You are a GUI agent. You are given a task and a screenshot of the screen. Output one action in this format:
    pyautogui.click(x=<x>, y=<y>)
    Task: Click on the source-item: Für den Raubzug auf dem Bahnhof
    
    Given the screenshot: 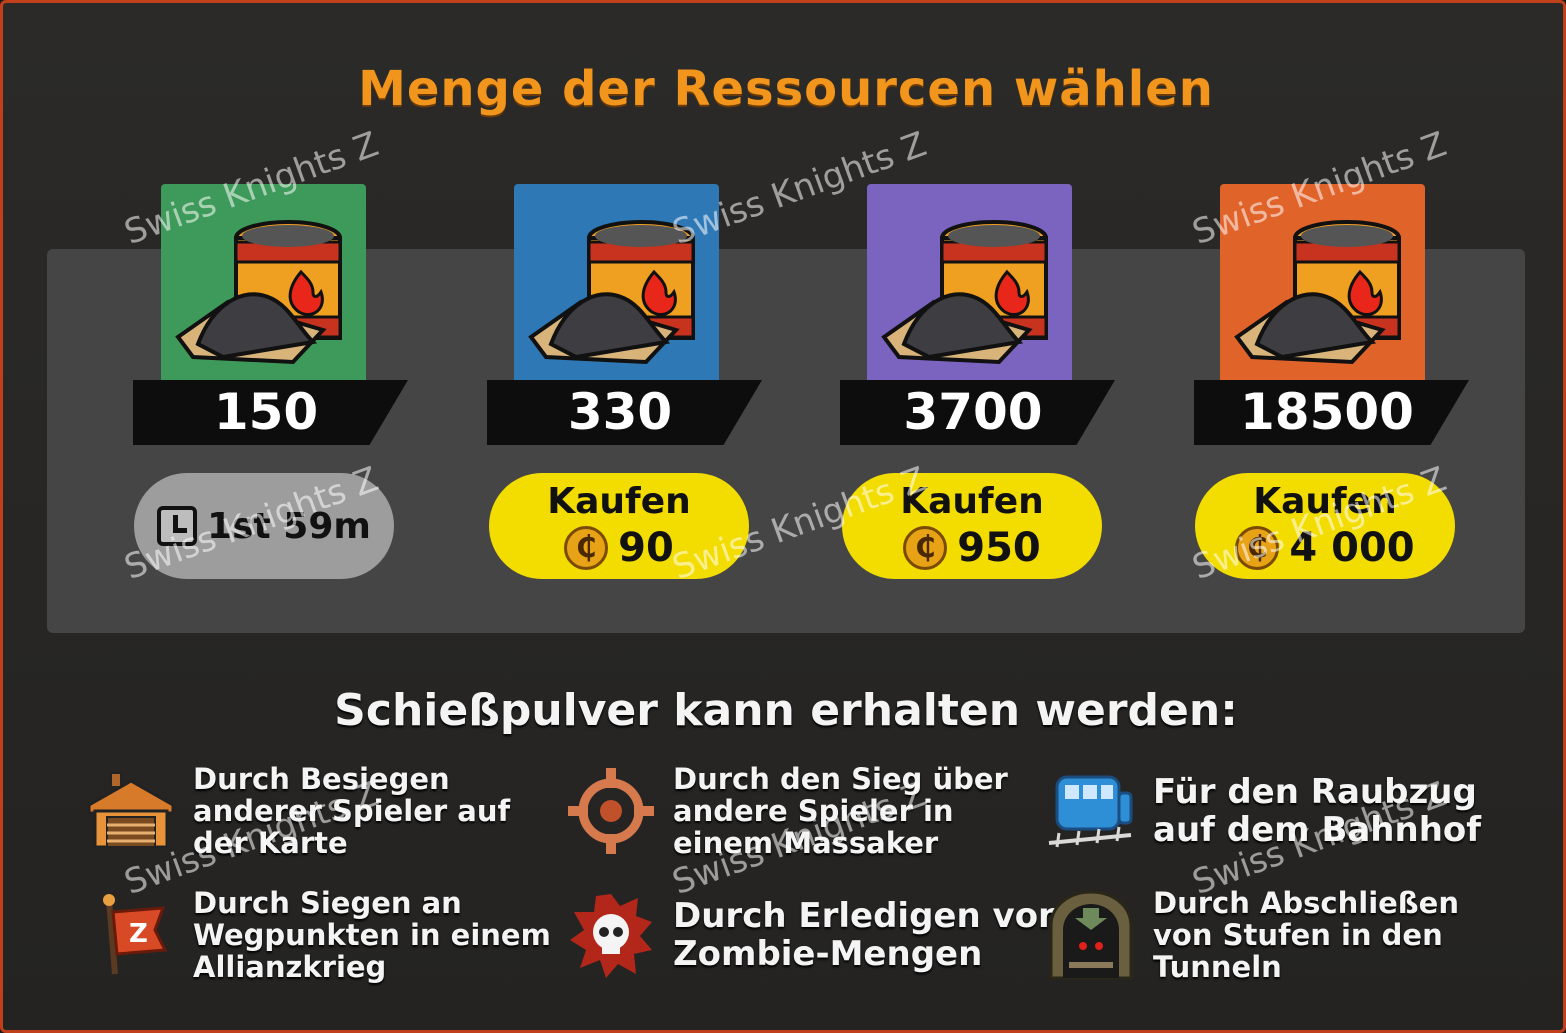 What is the action you would take?
    pyautogui.click(x=1262, y=811)
    